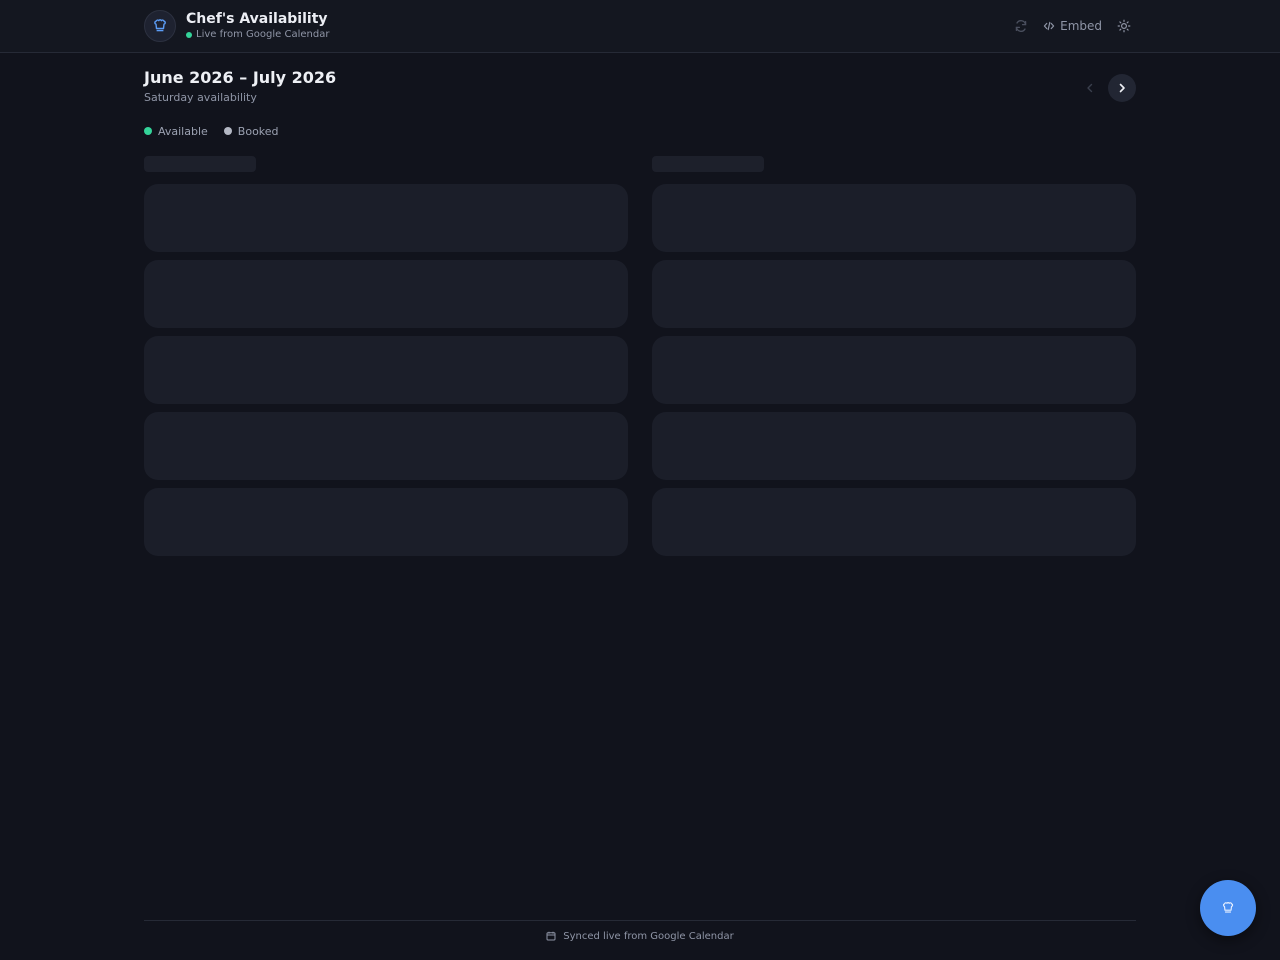 The height and width of the screenshot is (960, 1280). What do you see at coordinates (1049, 26) in the screenshot?
I see `code-icon` at bounding box center [1049, 26].